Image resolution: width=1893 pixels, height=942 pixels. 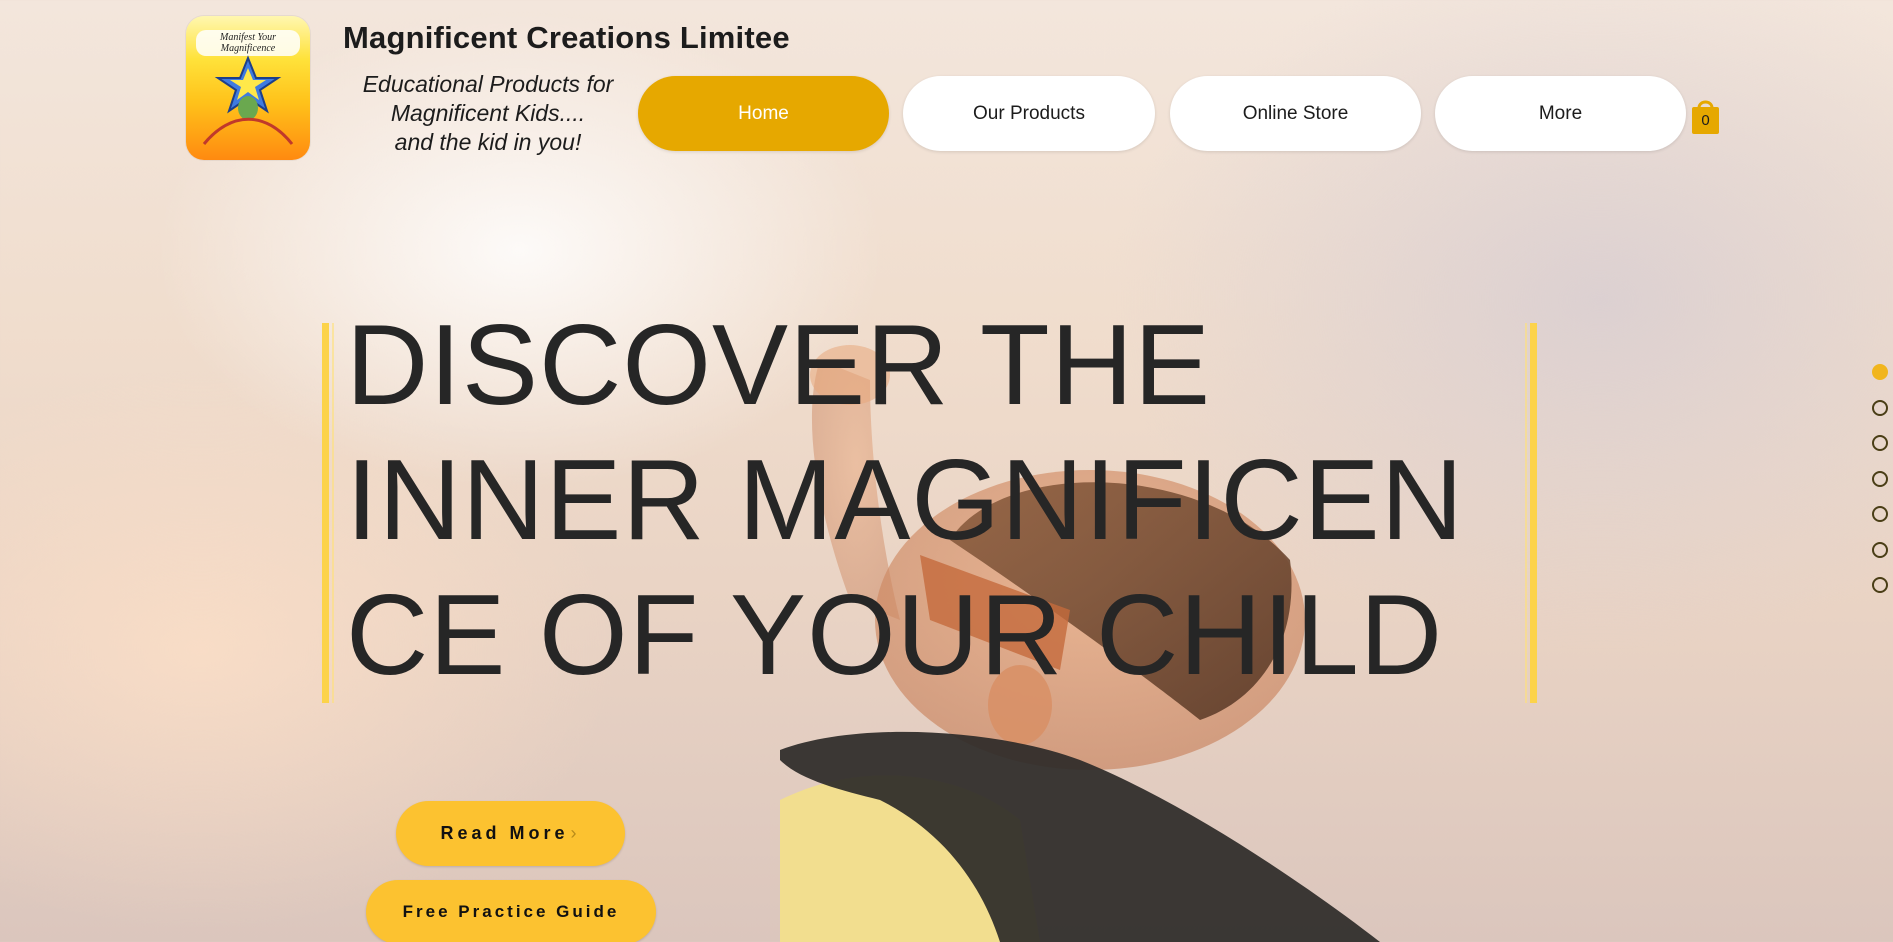 What do you see at coordinates (488, 84) in the screenshot?
I see `tagline-line: Educational Products for` at bounding box center [488, 84].